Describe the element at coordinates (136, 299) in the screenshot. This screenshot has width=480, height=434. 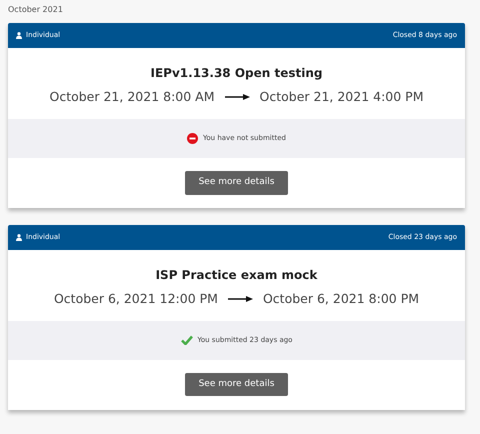
I see `start-date: October 6, 2021 12:00 PM` at that location.